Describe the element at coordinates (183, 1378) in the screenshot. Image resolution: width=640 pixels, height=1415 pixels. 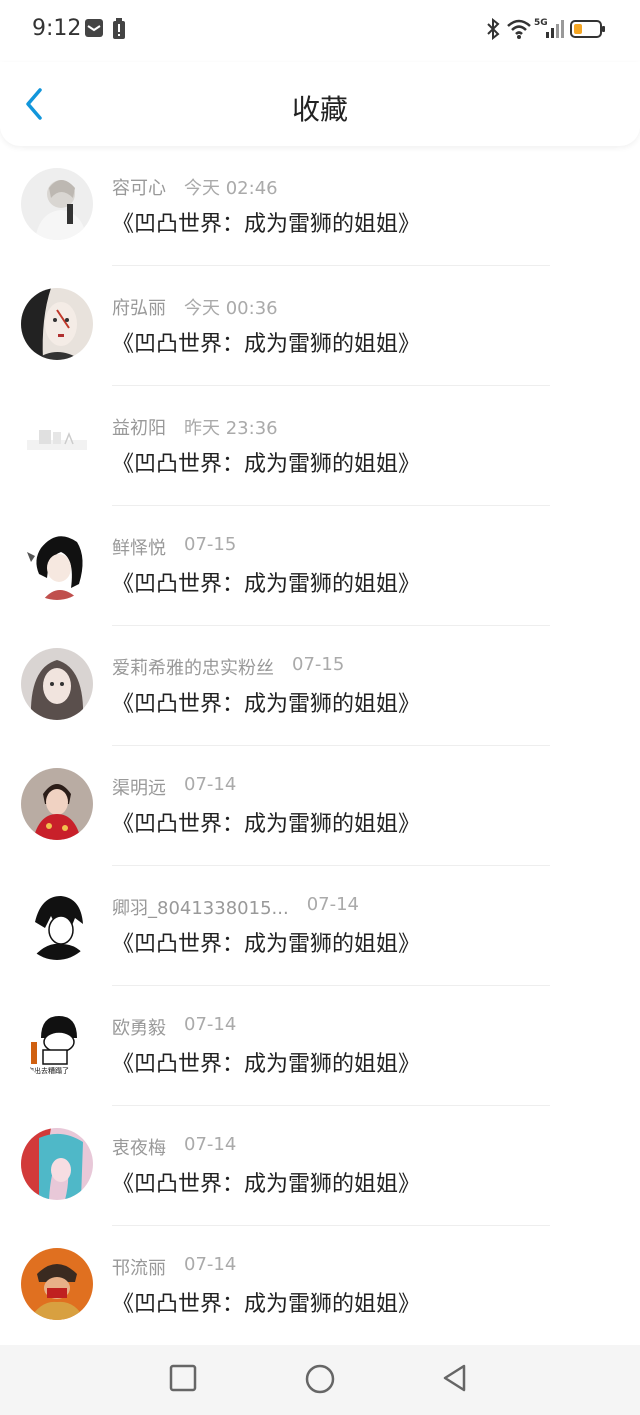
I see `recent-apps-square-icon` at that location.